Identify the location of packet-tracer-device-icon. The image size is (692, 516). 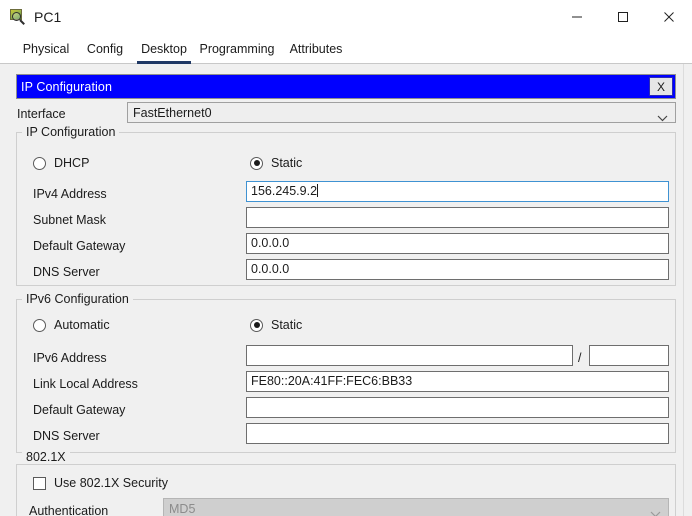
(17, 17).